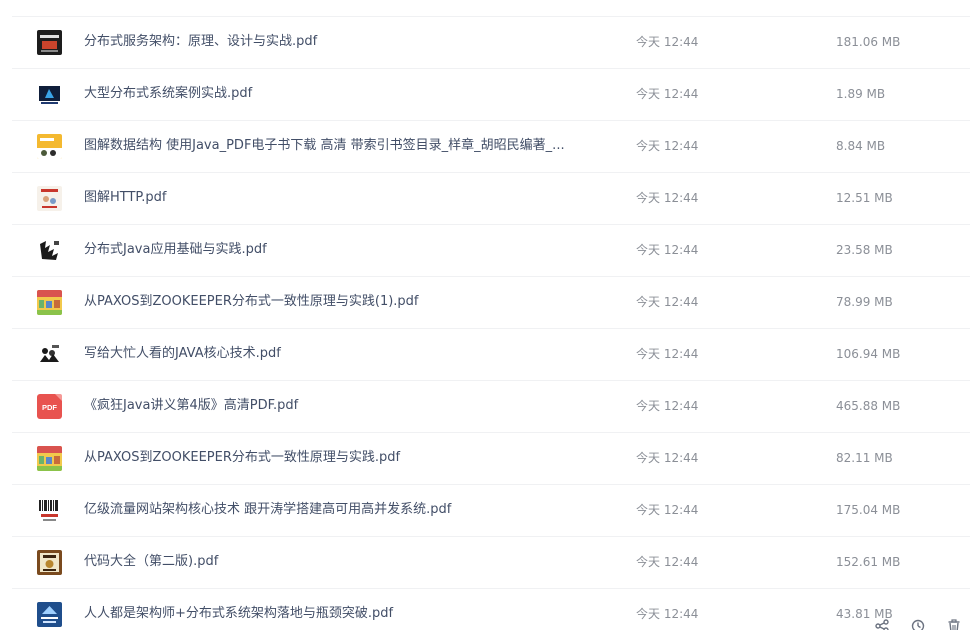 The width and height of the screenshot is (973, 630). I want to click on pdf-file-icon: PDF, so click(49, 406).